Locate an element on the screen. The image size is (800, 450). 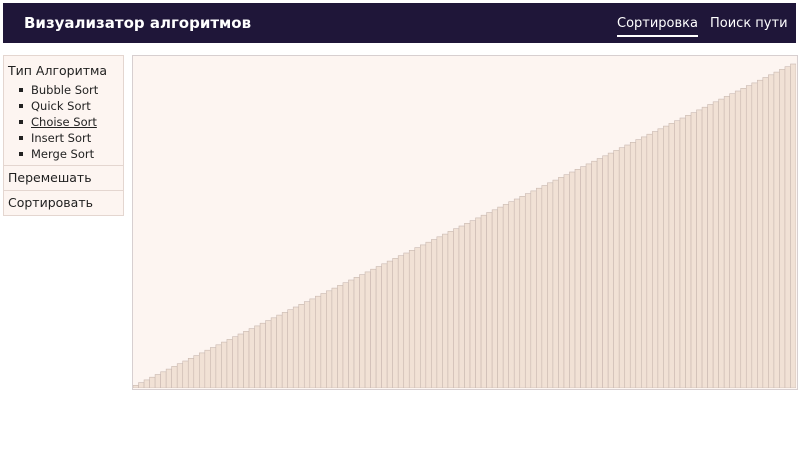
algo-label: Insert Sort is located at coordinates (61, 138).